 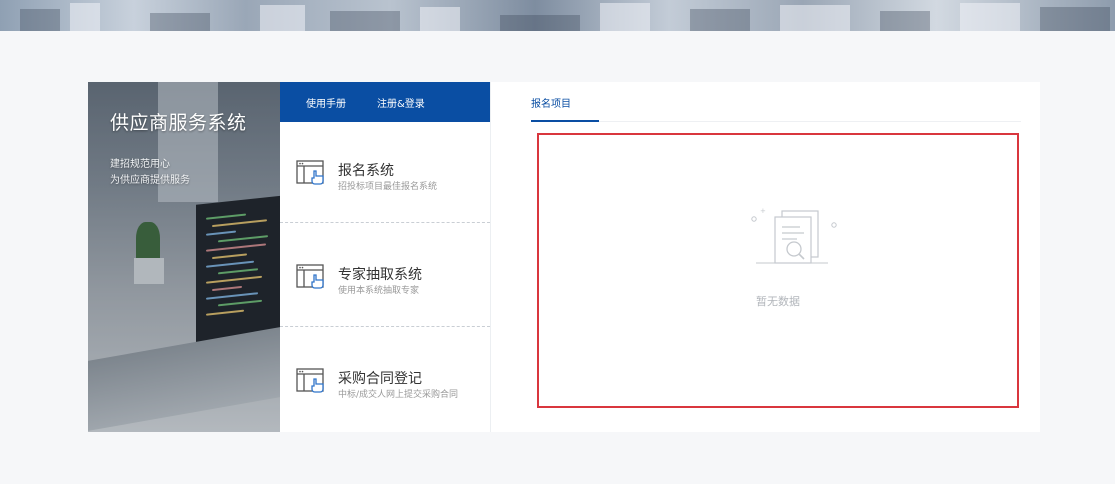 I want to click on empty-state-text: 暂无数据, so click(x=778, y=301).